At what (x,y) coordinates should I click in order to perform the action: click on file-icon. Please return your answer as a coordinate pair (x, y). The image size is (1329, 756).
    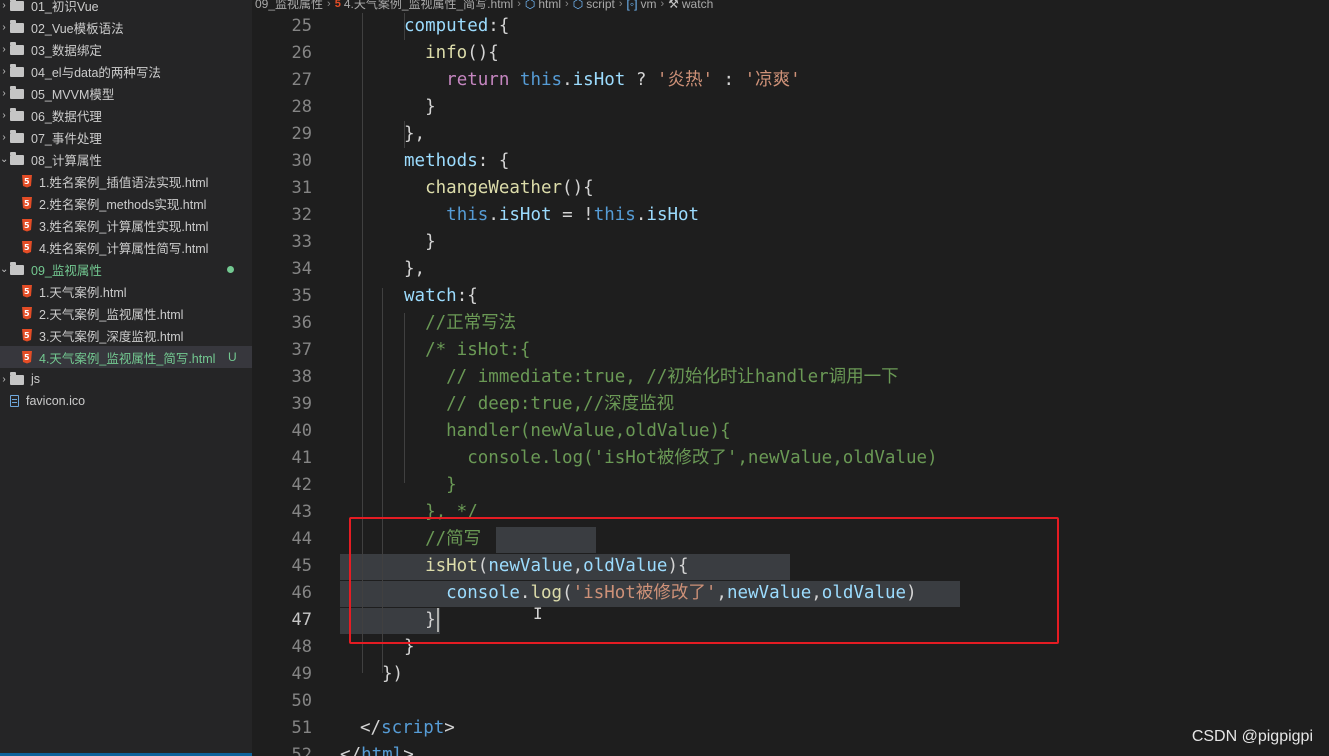
    Looking at the image, I should click on (14, 401).